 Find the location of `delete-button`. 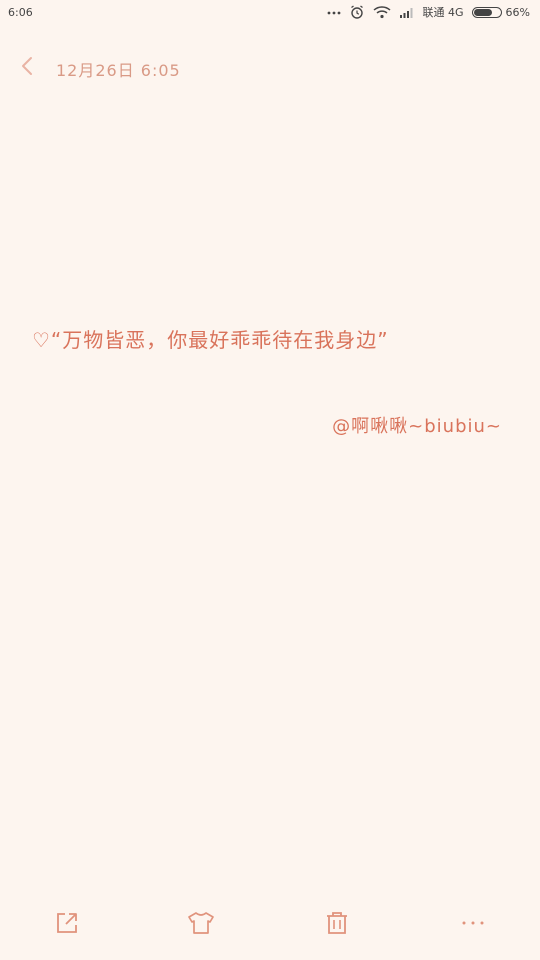

delete-button is located at coordinates (337, 923).